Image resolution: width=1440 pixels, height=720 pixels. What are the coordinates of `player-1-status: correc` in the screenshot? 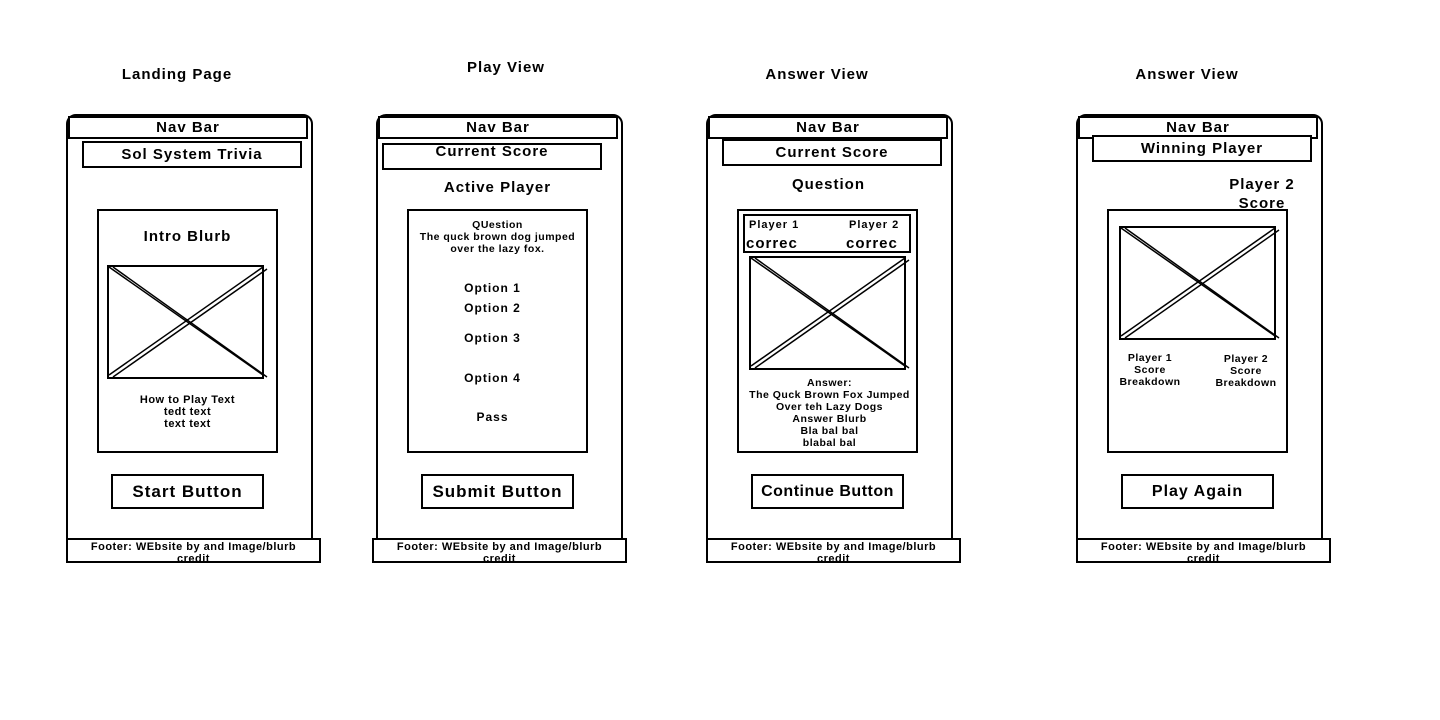 It's located at (772, 243).